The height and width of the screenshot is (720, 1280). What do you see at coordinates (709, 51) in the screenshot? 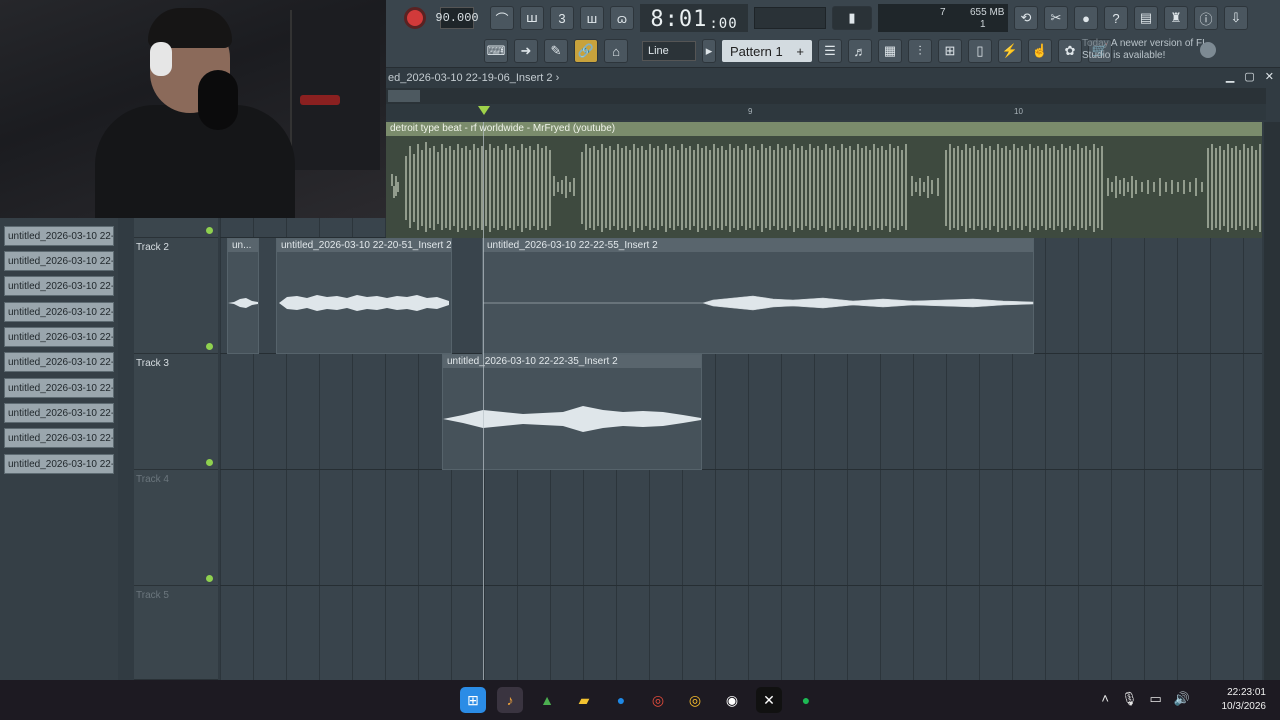
I see `play-pattern-icon: ▸` at bounding box center [709, 51].